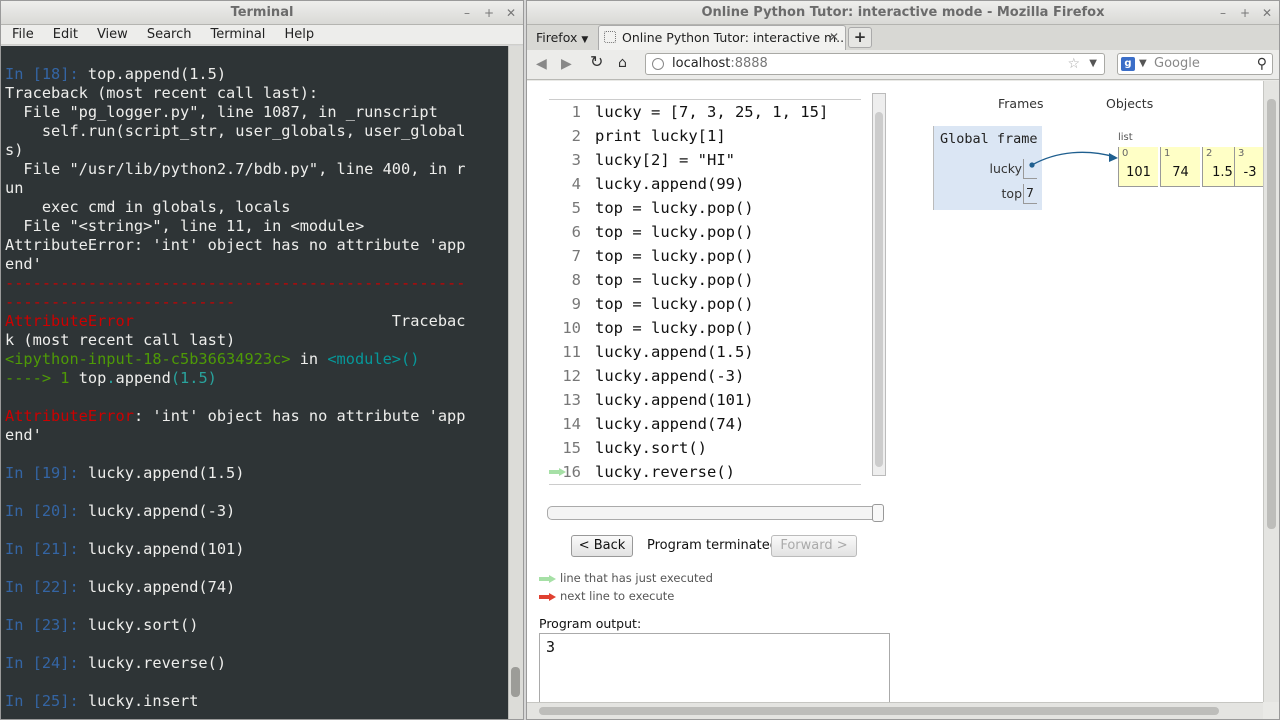 This screenshot has height=720, width=1280. Describe the element at coordinates (705, 484) in the screenshot. I see `code-divider` at that location.